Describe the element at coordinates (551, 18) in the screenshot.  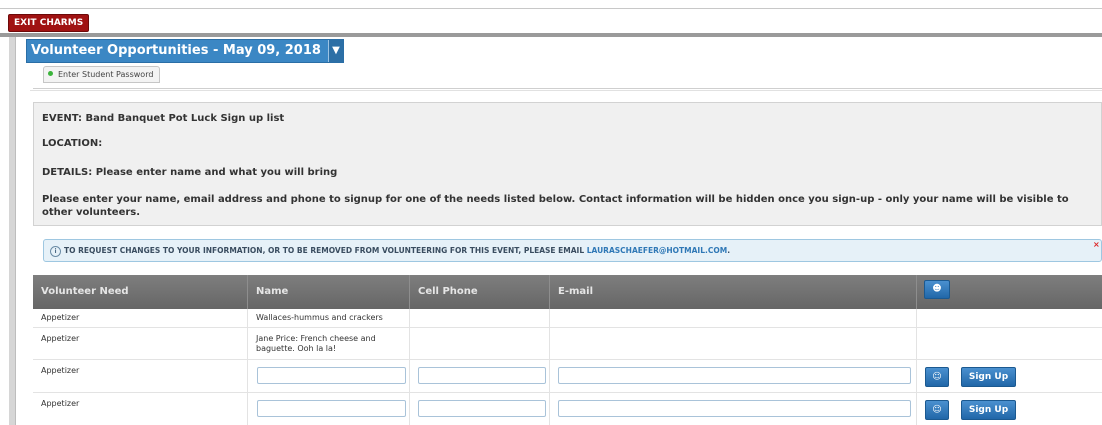
I see `top-bar: EXIT CHARMS` at that location.